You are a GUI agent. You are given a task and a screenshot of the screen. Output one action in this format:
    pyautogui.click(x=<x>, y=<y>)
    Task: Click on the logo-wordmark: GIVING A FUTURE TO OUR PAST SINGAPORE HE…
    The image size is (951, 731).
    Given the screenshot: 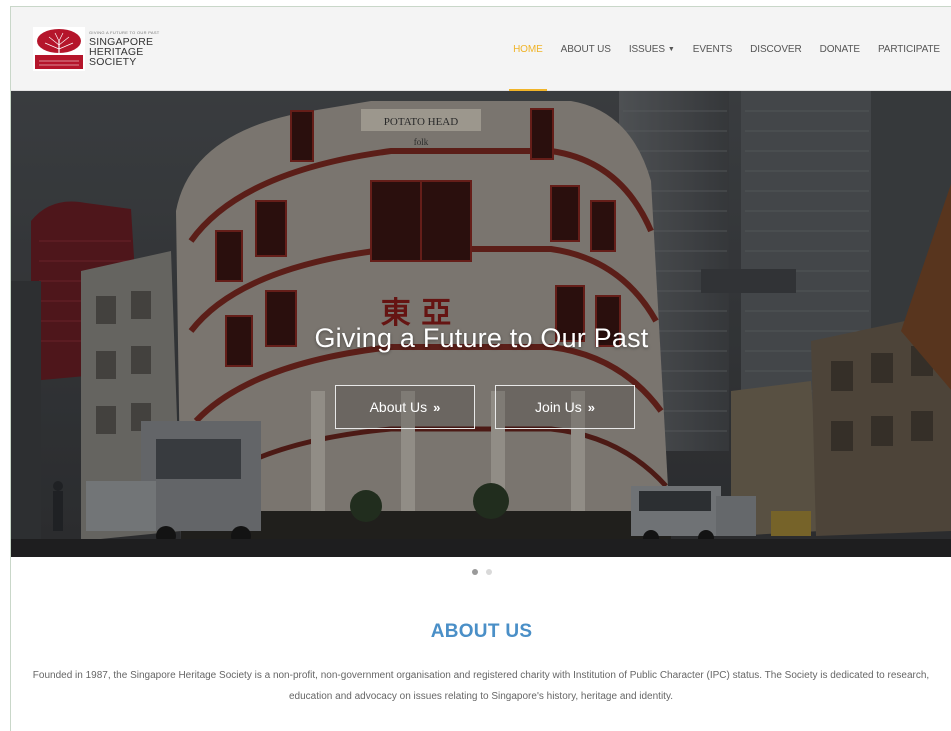 What is the action you would take?
    pyautogui.click(x=124, y=49)
    